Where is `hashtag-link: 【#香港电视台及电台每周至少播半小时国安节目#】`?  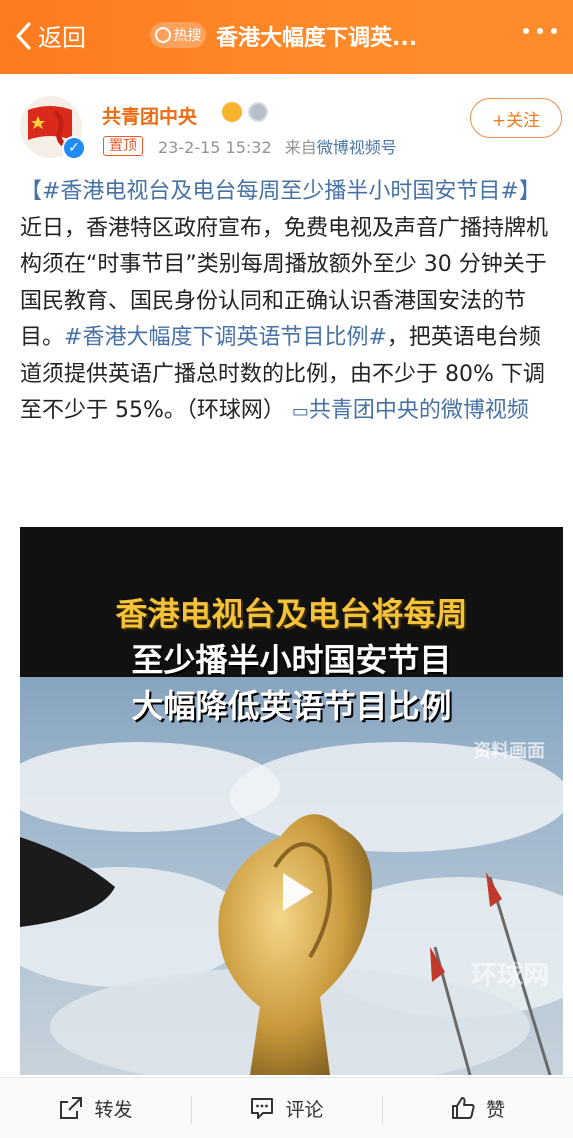
hashtag-link: 【#香港电视台及电台每周至少播半小时国安节目#】 is located at coordinates (280, 191).